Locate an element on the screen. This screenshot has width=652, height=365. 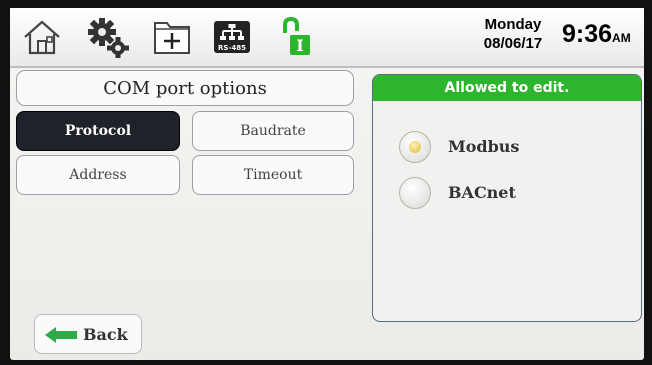
bacnet-label: BACnet is located at coordinates (482, 192).